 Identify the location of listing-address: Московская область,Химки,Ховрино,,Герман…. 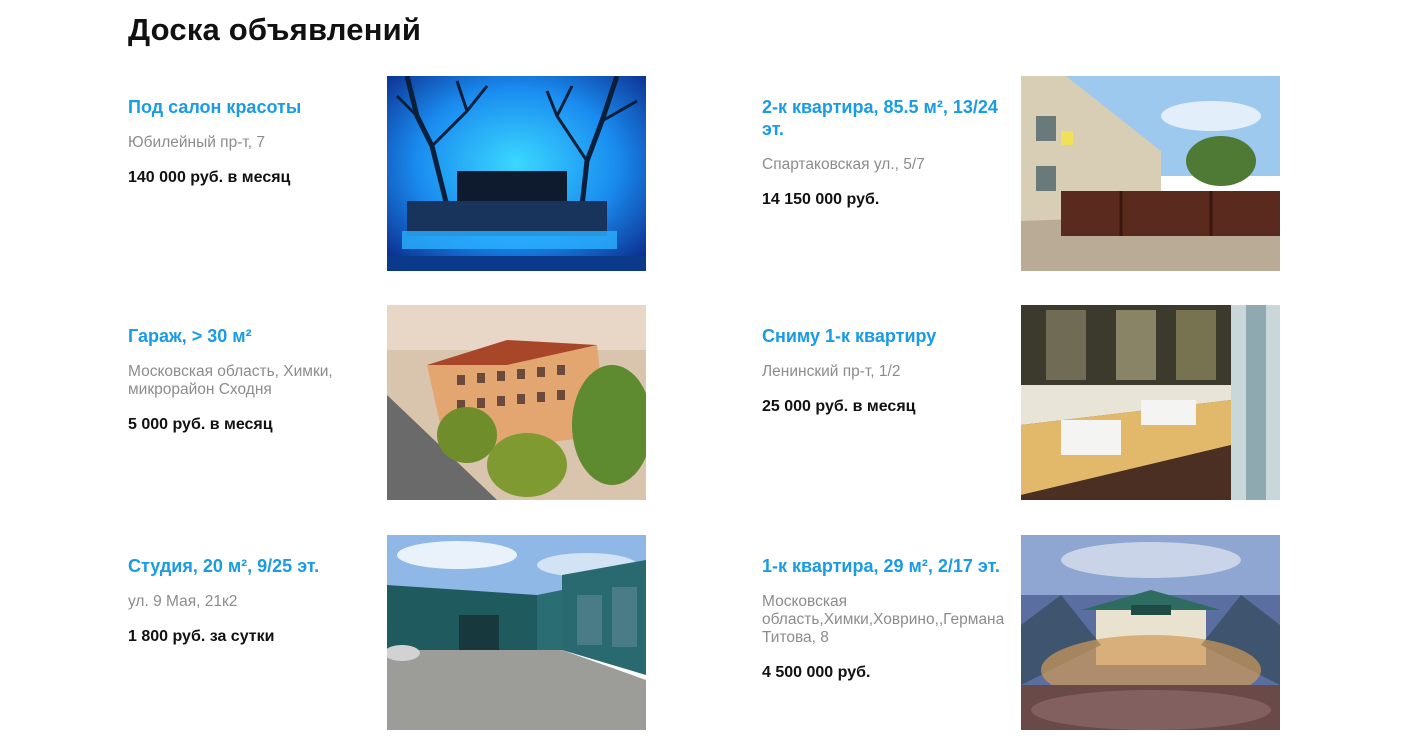
(883, 619).